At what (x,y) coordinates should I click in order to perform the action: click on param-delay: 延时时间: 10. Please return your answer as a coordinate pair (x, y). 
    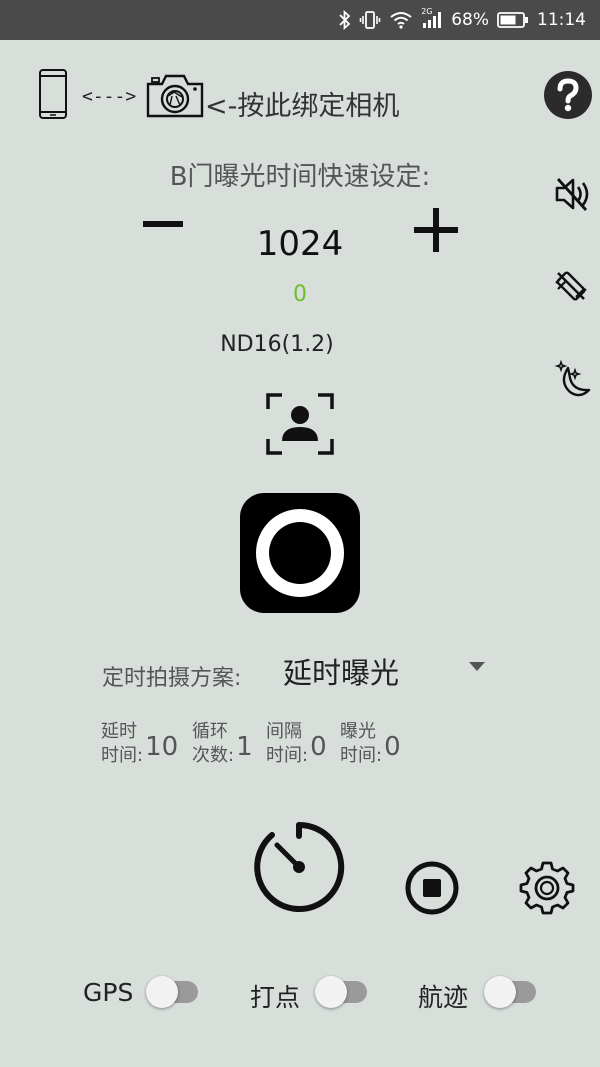
    Looking at the image, I should click on (139, 744).